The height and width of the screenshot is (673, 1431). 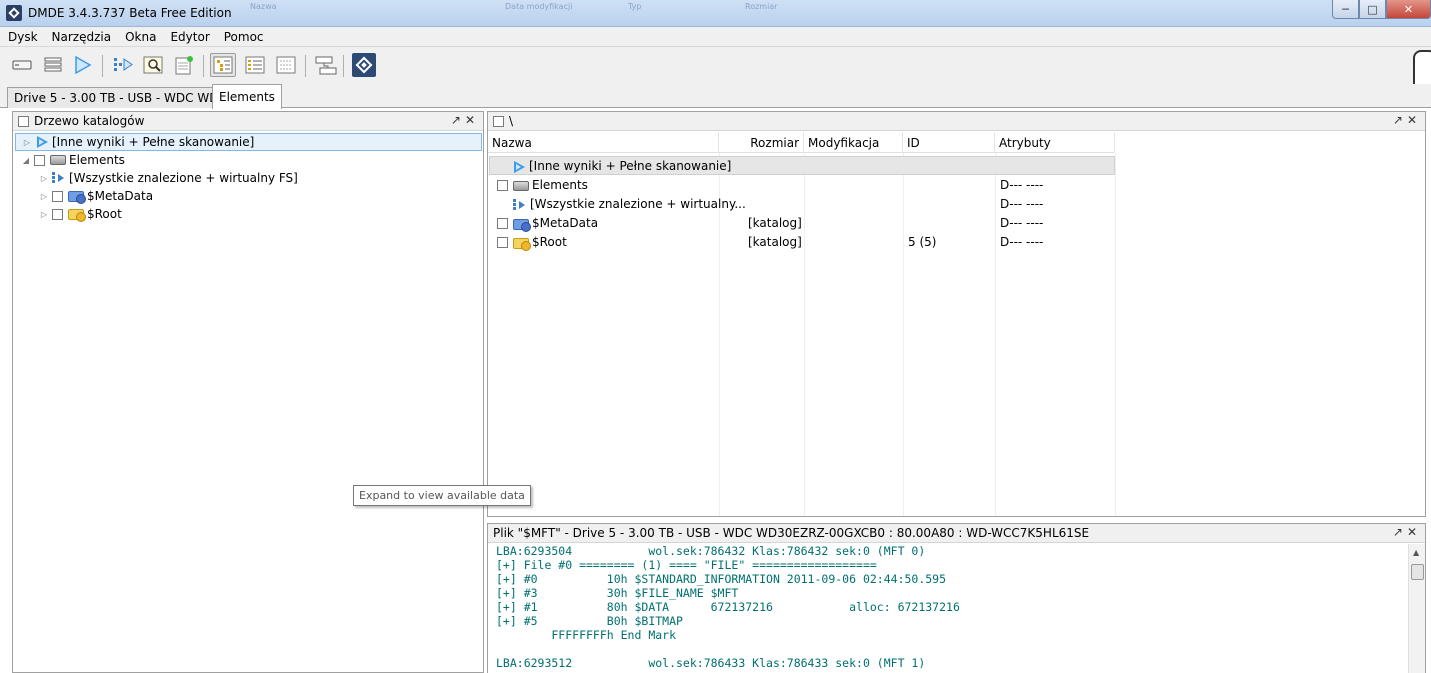 I want to click on copy-sectors-button, so click(x=325, y=65).